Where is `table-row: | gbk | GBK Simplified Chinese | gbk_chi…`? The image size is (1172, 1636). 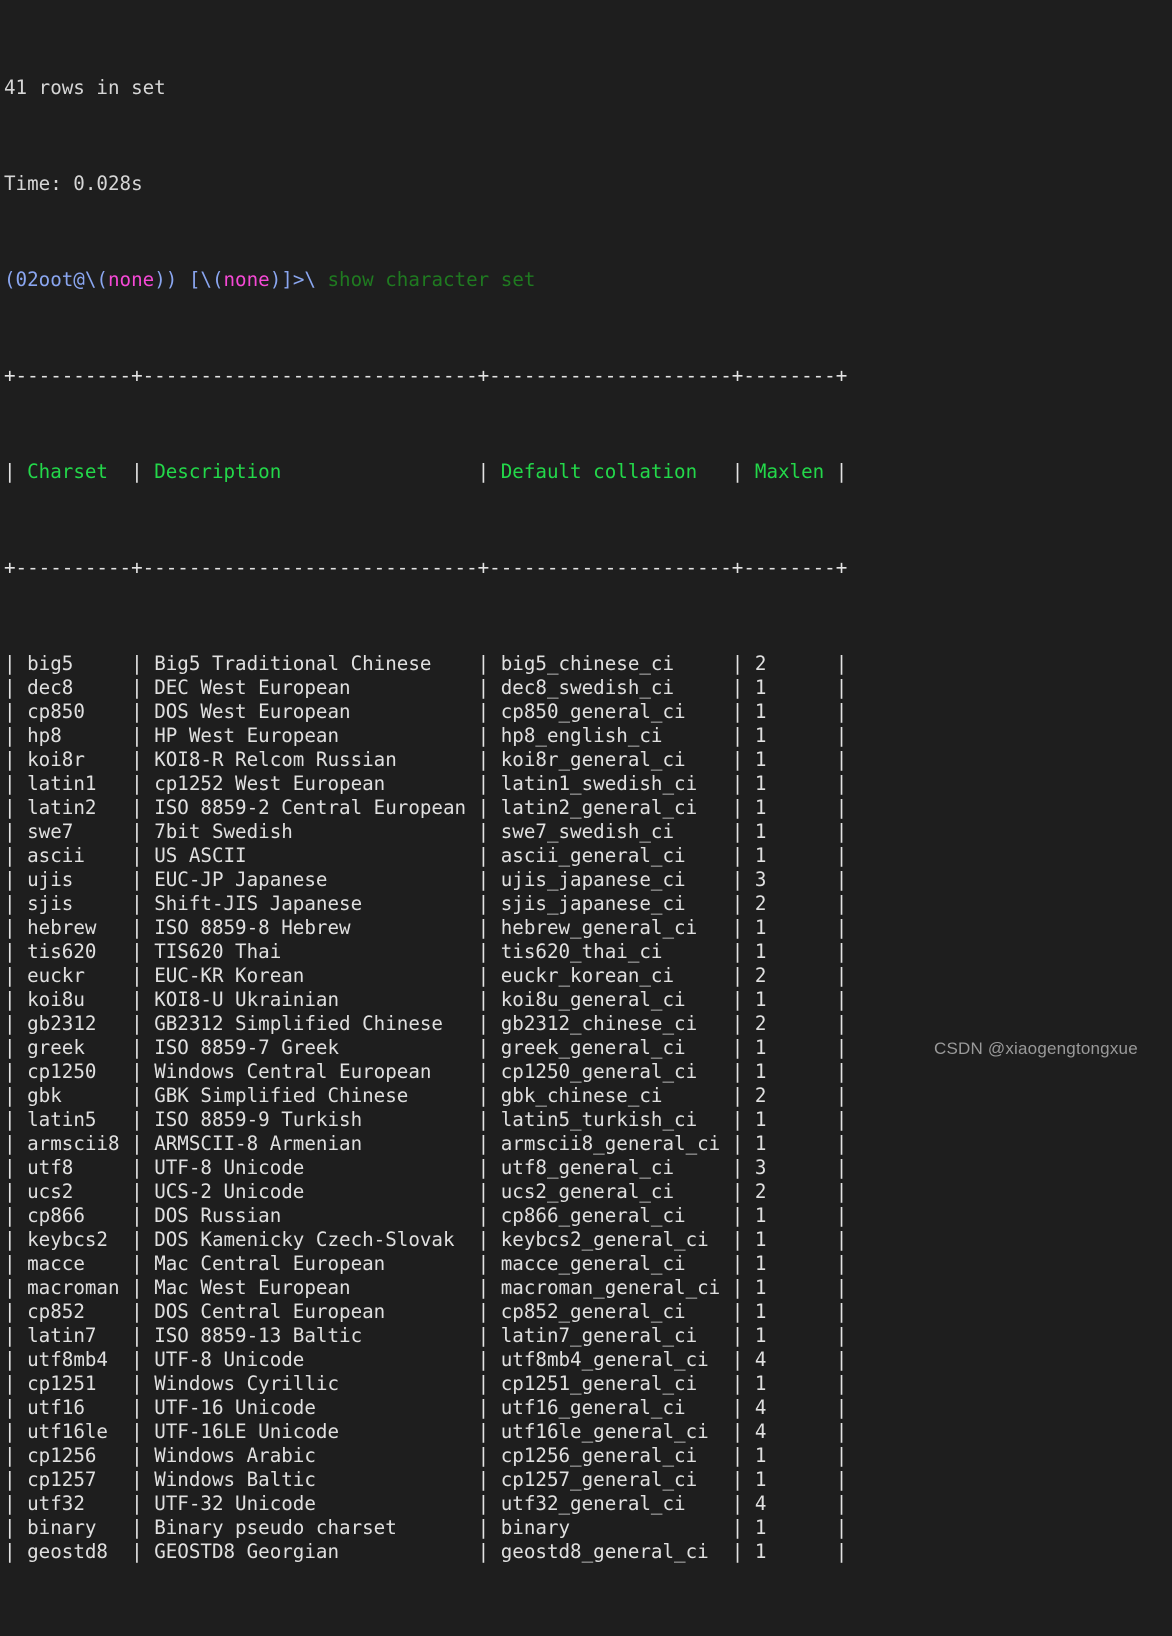
table-row: | gbk | GBK Simplified Chinese | gbk_chi… is located at coordinates (425, 1096).